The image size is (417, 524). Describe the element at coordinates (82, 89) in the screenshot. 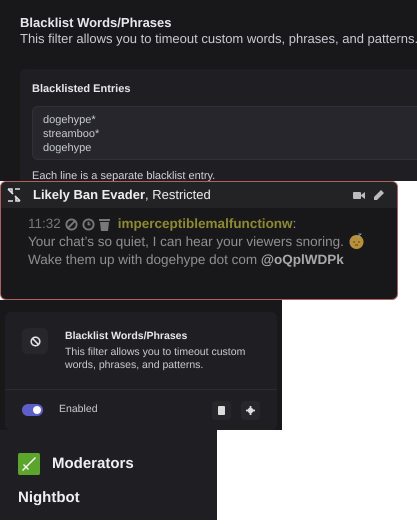

I see `entries-label: Blacklisted Entries` at that location.